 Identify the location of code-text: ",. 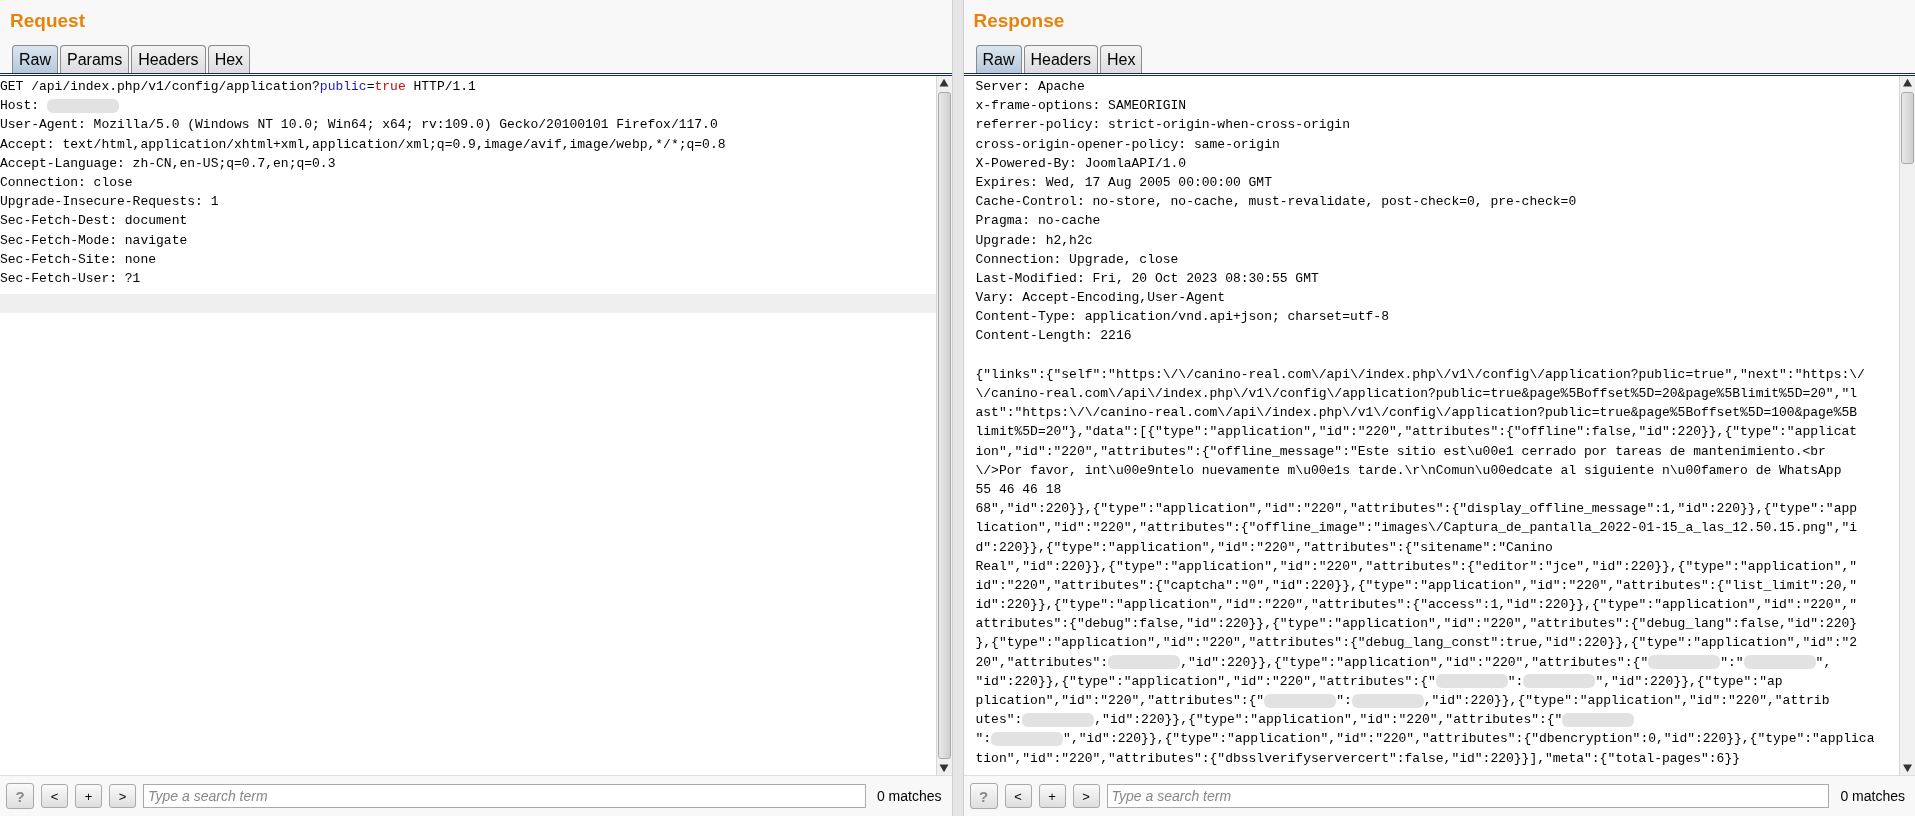
(1823, 662).